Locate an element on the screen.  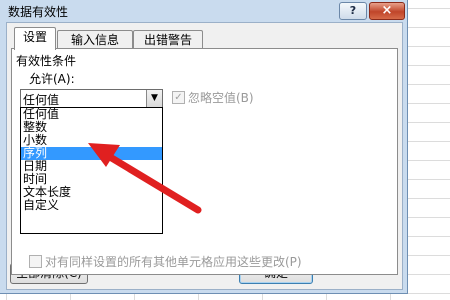
tab-input-message: 输入信息 is located at coordinates (95, 39).